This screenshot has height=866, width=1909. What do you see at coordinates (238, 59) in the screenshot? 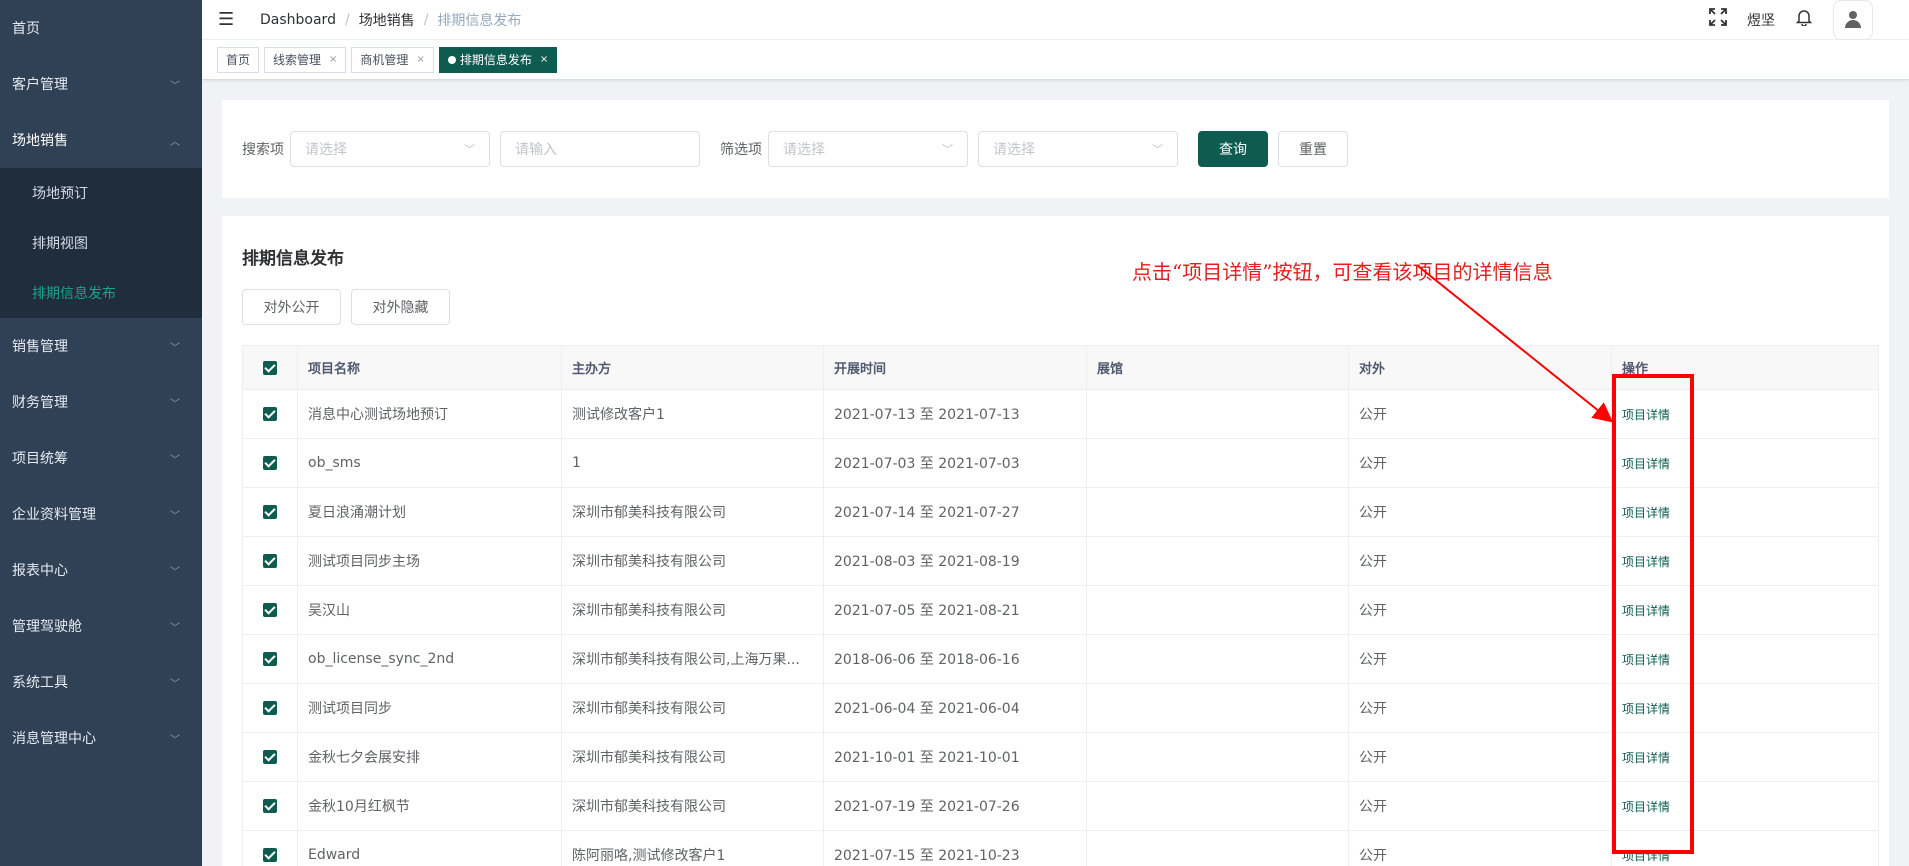
I see `tag-home: 首页` at bounding box center [238, 59].